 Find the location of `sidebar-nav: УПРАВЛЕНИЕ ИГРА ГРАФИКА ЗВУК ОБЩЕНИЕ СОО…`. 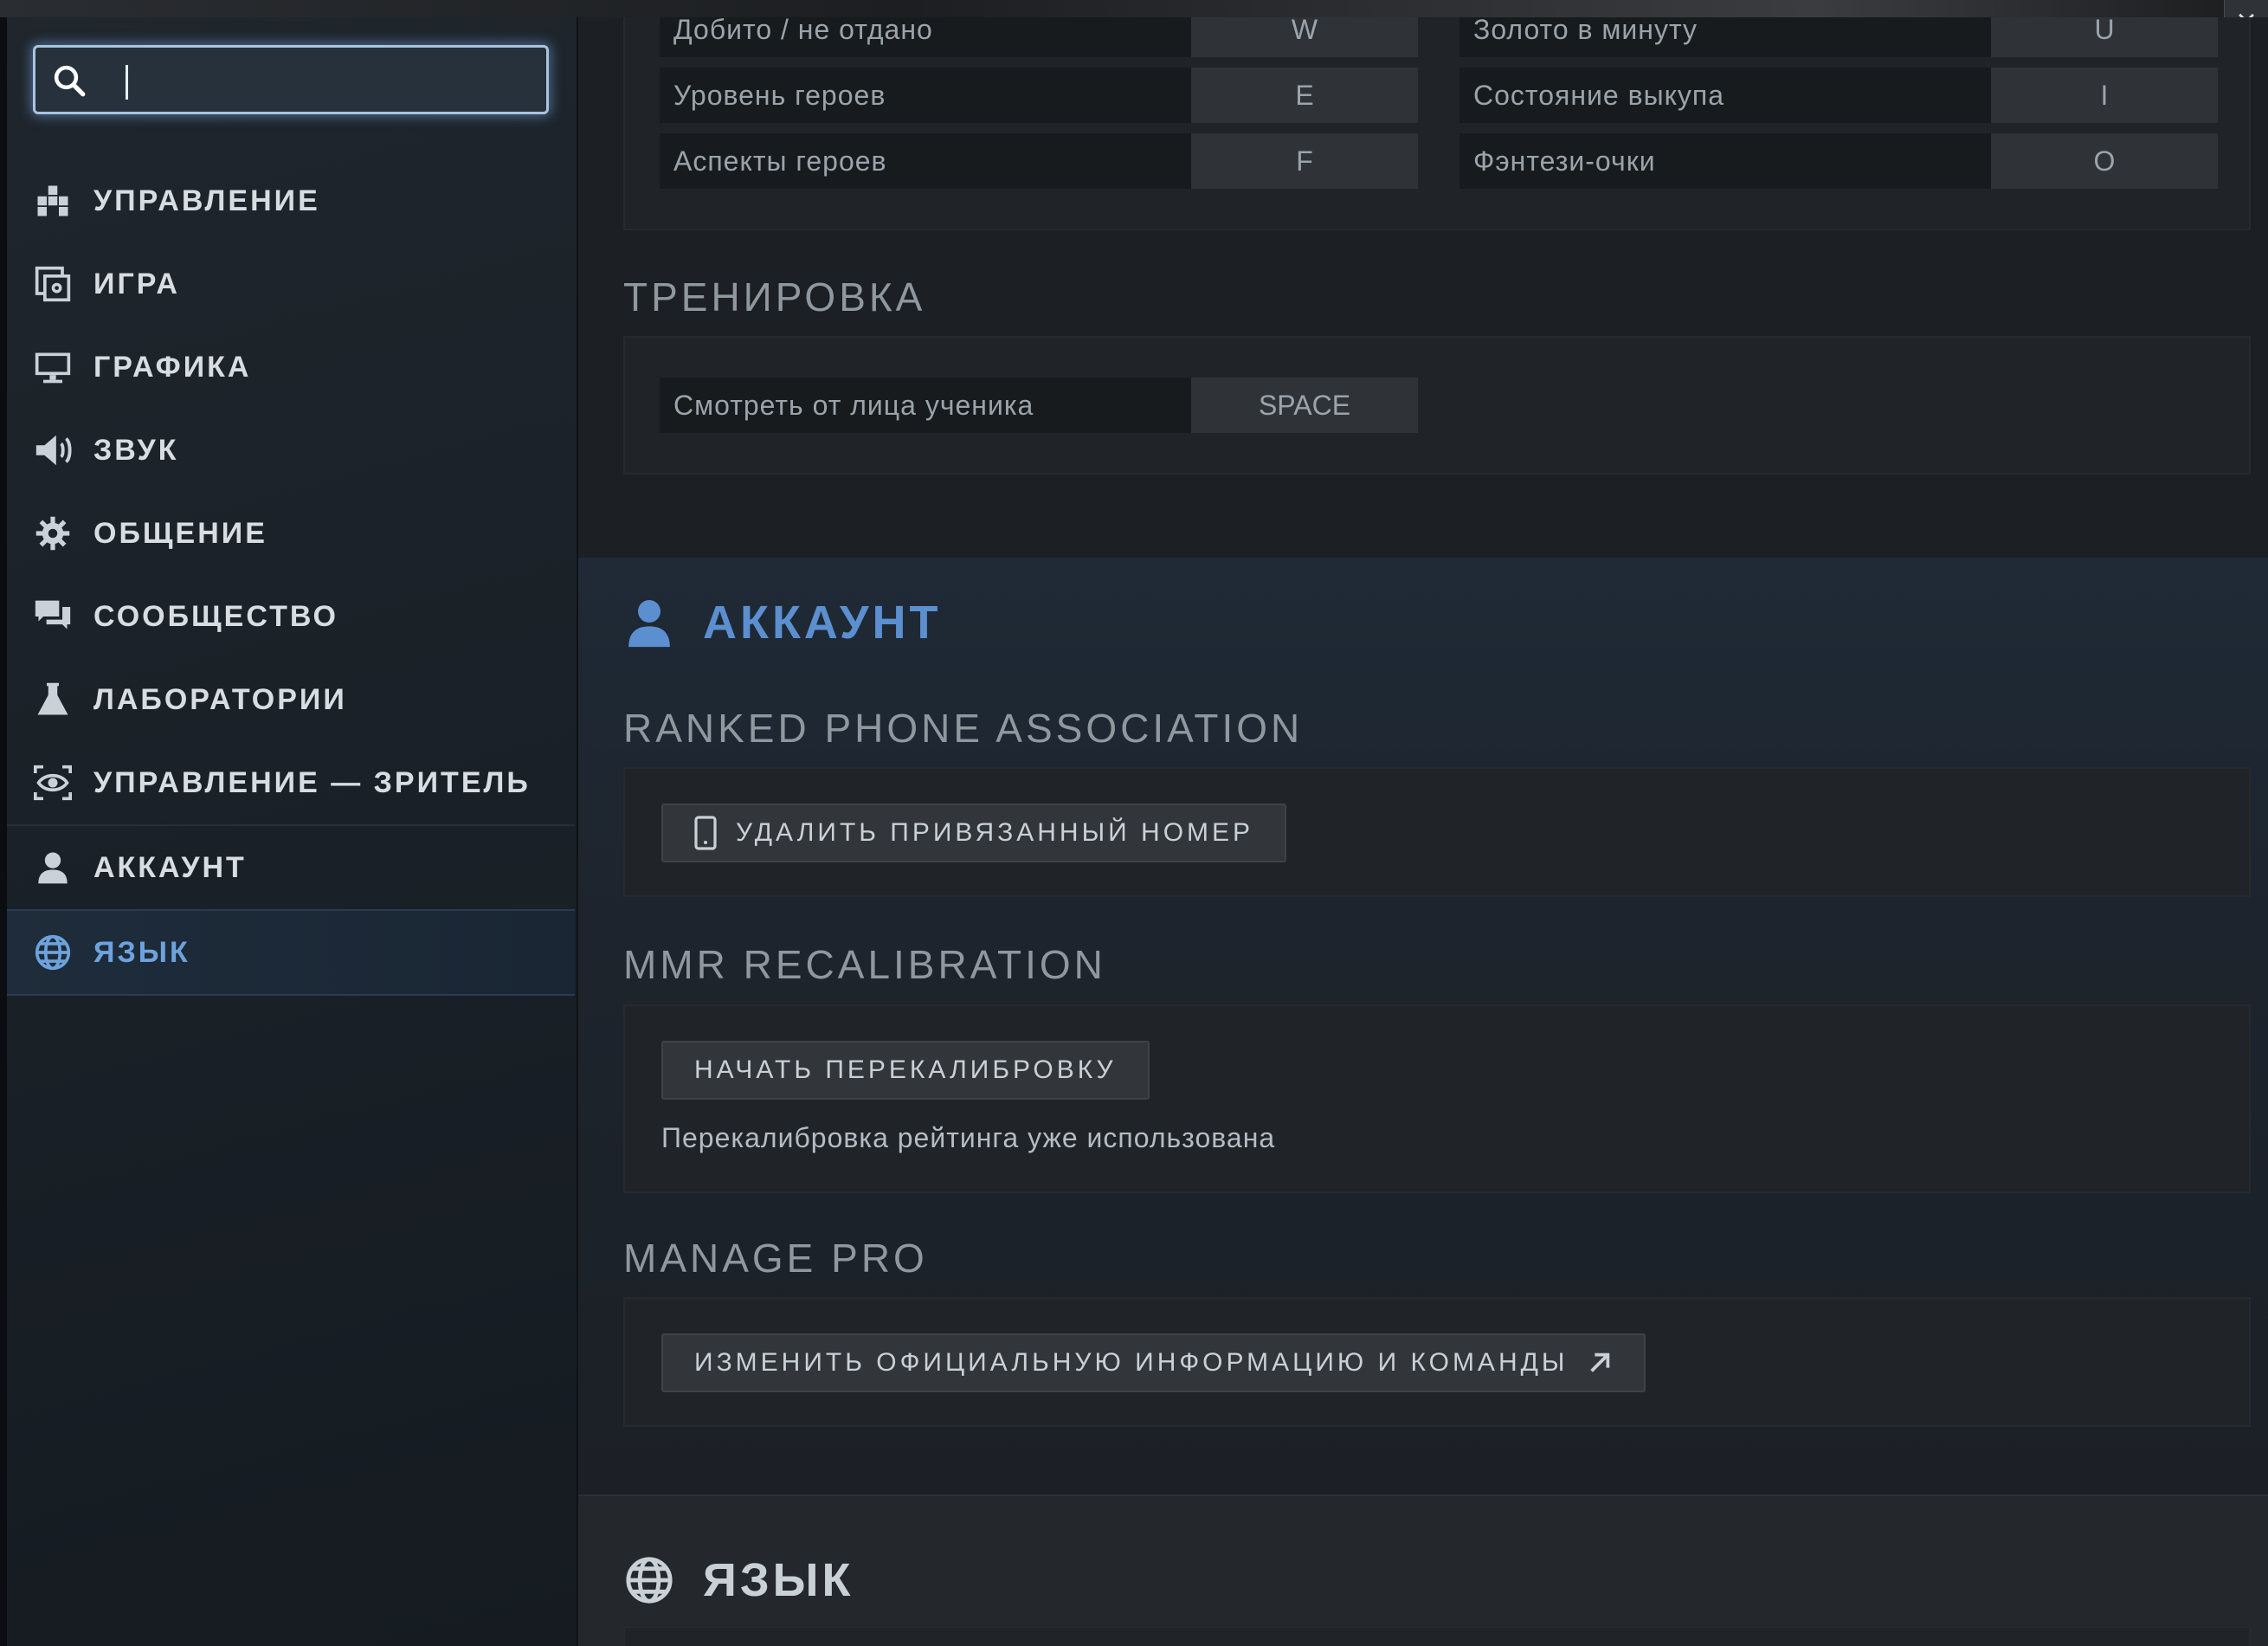

sidebar-nav: УПРАВЛЕНИЕ ИГРА ГРАФИКА ЗВУК ОБЩЕНИЕ СОО… is located at coordinates (291, 577).